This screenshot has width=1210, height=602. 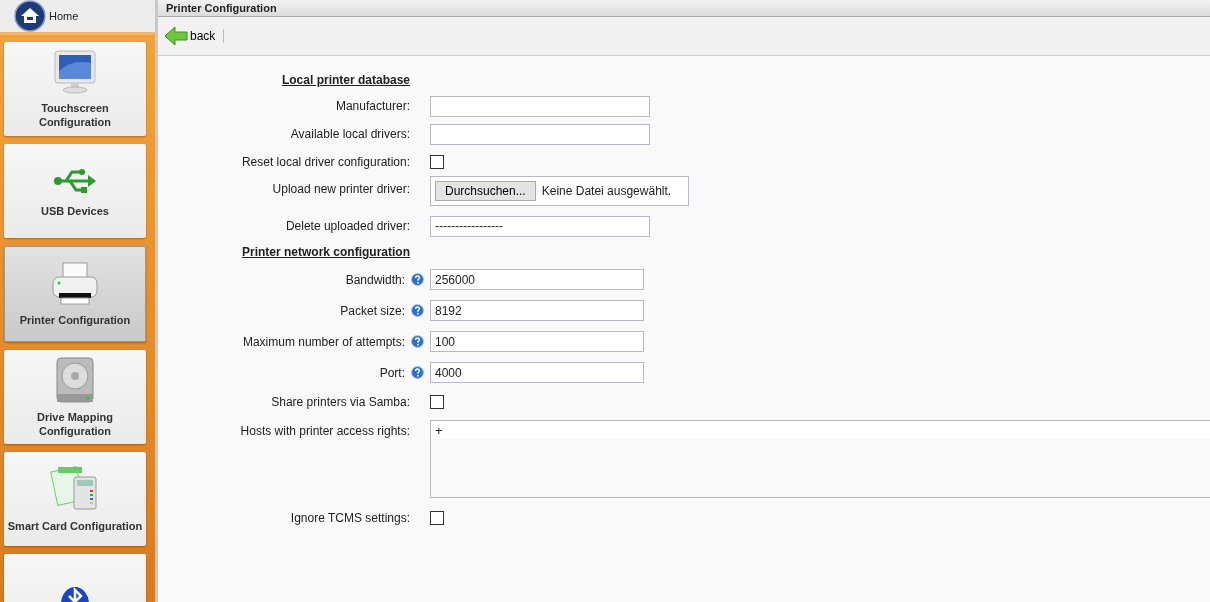 I want to click on printer-icon, so click(x=75, y=284).